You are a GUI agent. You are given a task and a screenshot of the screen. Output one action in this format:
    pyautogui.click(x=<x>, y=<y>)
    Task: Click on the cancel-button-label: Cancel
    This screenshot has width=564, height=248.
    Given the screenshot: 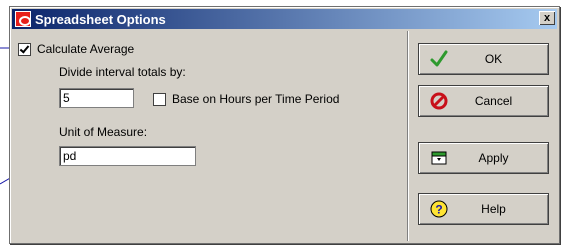 What is the action you would take?
    pyautogui.click(x=493, y=101)
    